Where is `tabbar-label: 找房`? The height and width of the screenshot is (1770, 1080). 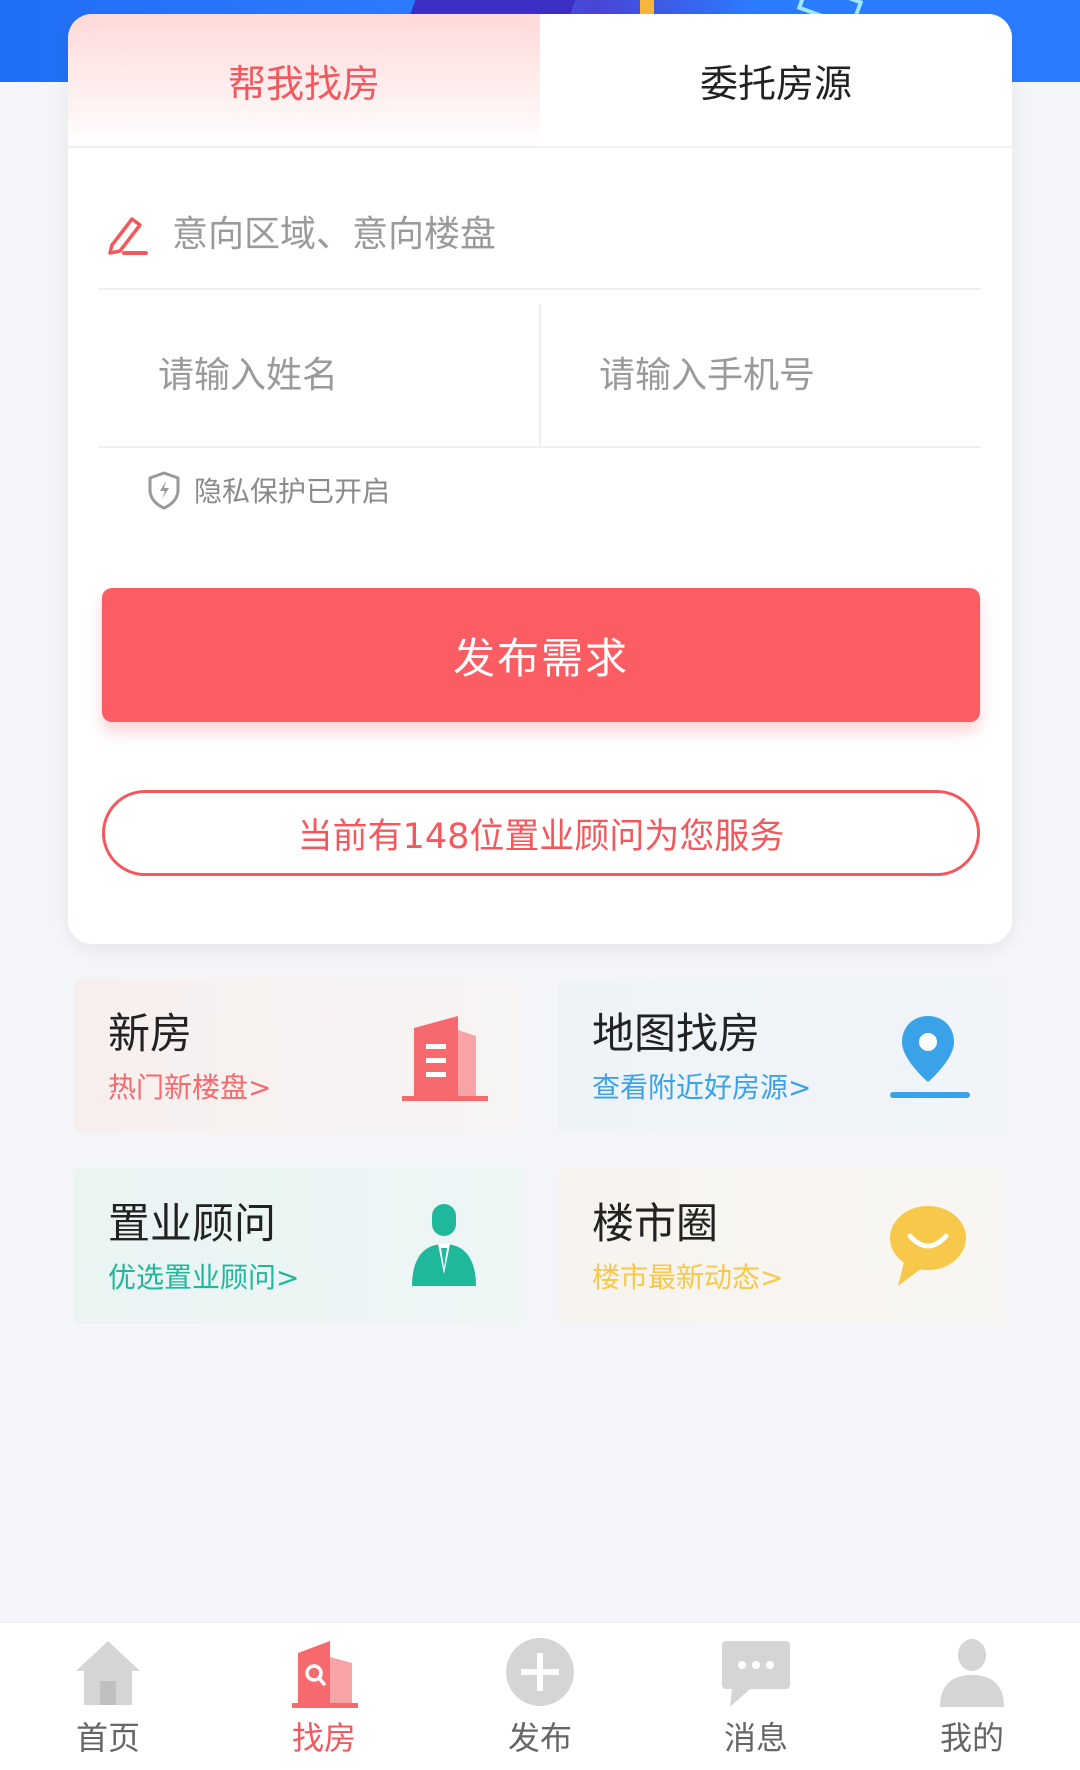 tabbar-label: 找房 is located at coordinates (323, 1738).